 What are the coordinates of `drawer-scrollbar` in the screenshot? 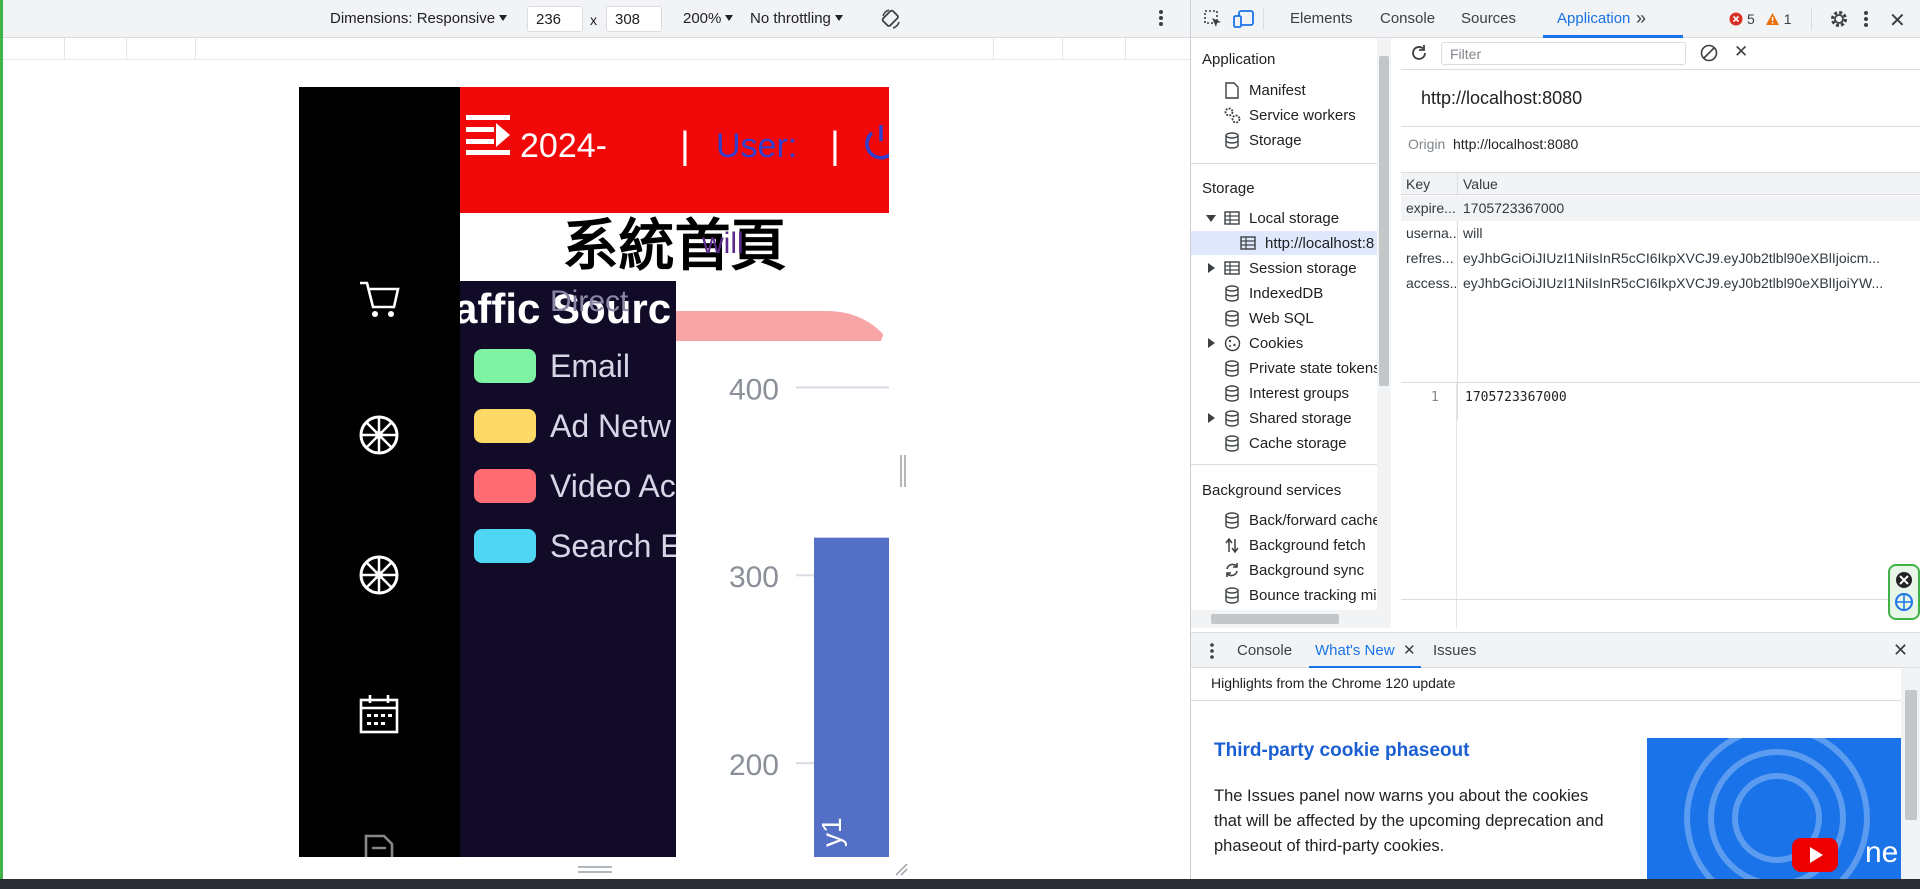 It's located at (1910, 774).